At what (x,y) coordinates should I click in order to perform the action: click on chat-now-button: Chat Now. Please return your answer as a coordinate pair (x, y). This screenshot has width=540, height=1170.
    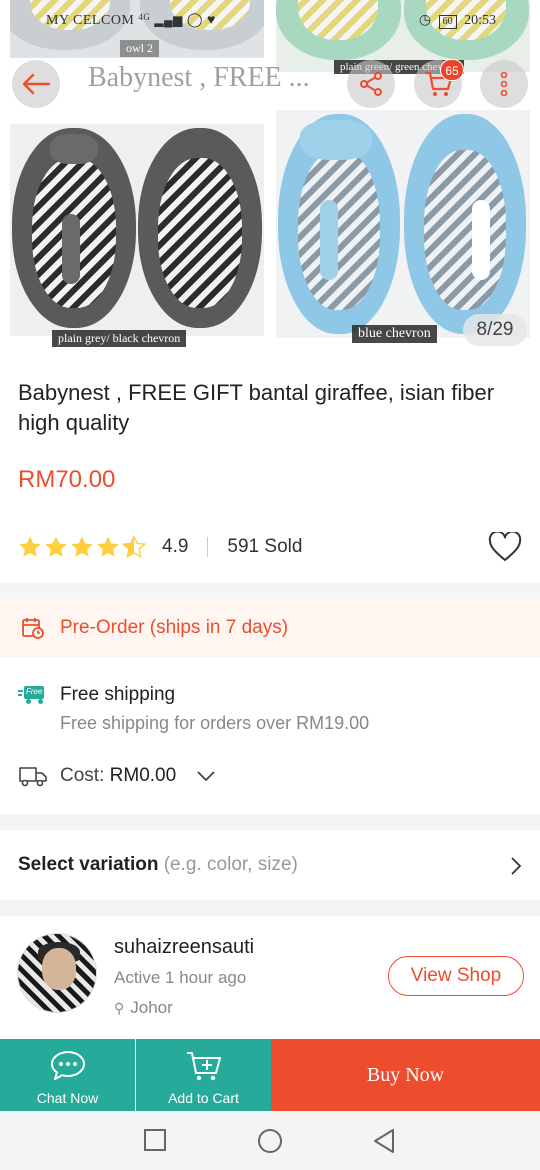
    Looking at the image, I should click on (67, 1075).